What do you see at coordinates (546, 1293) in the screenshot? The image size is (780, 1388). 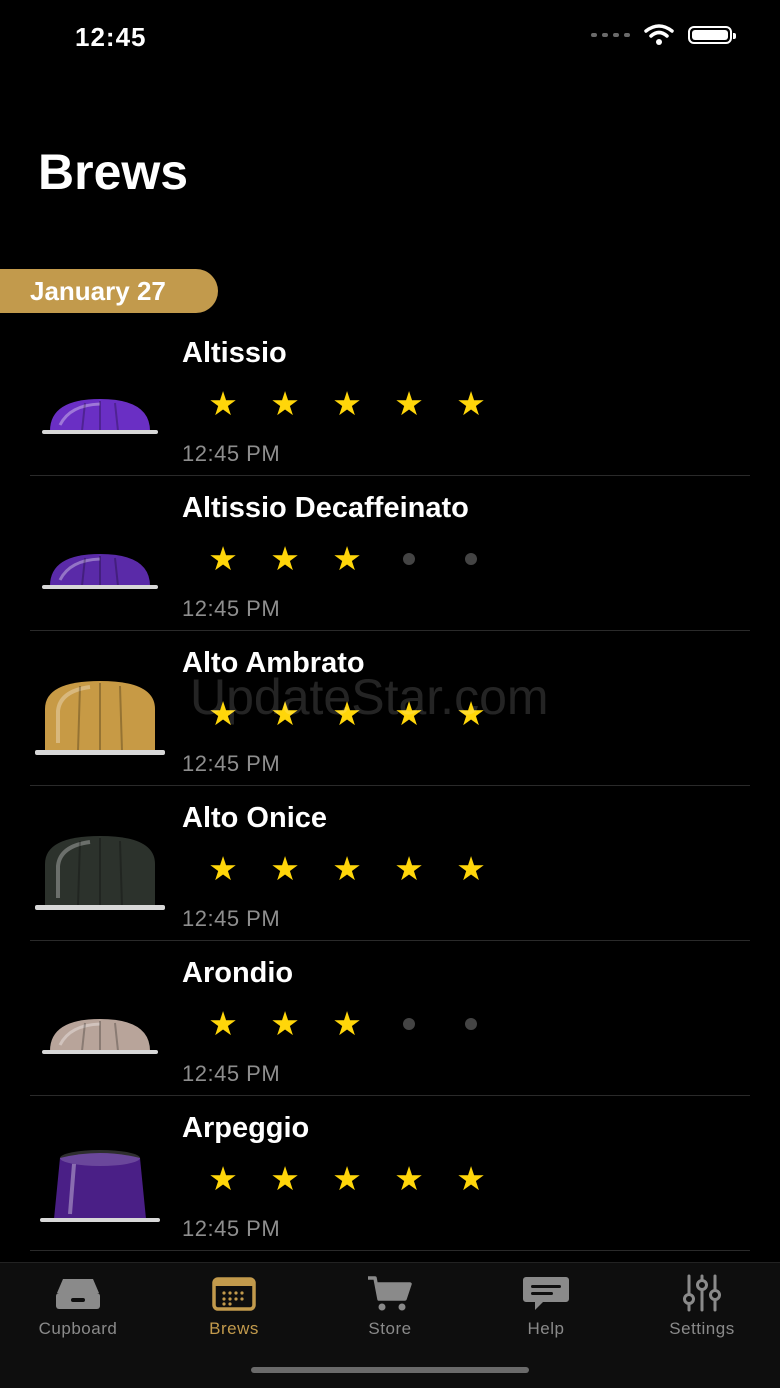 I see `chat-icon` at bounding box center [546, 1293].